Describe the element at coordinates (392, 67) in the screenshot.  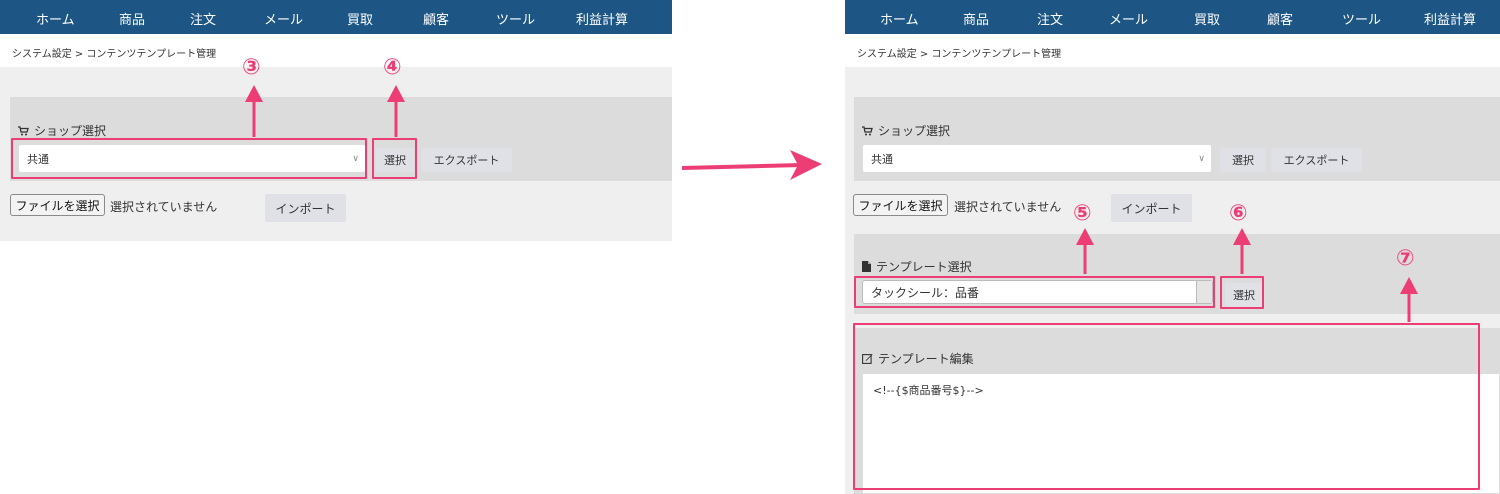
I see `marker-4: ④` at that location.